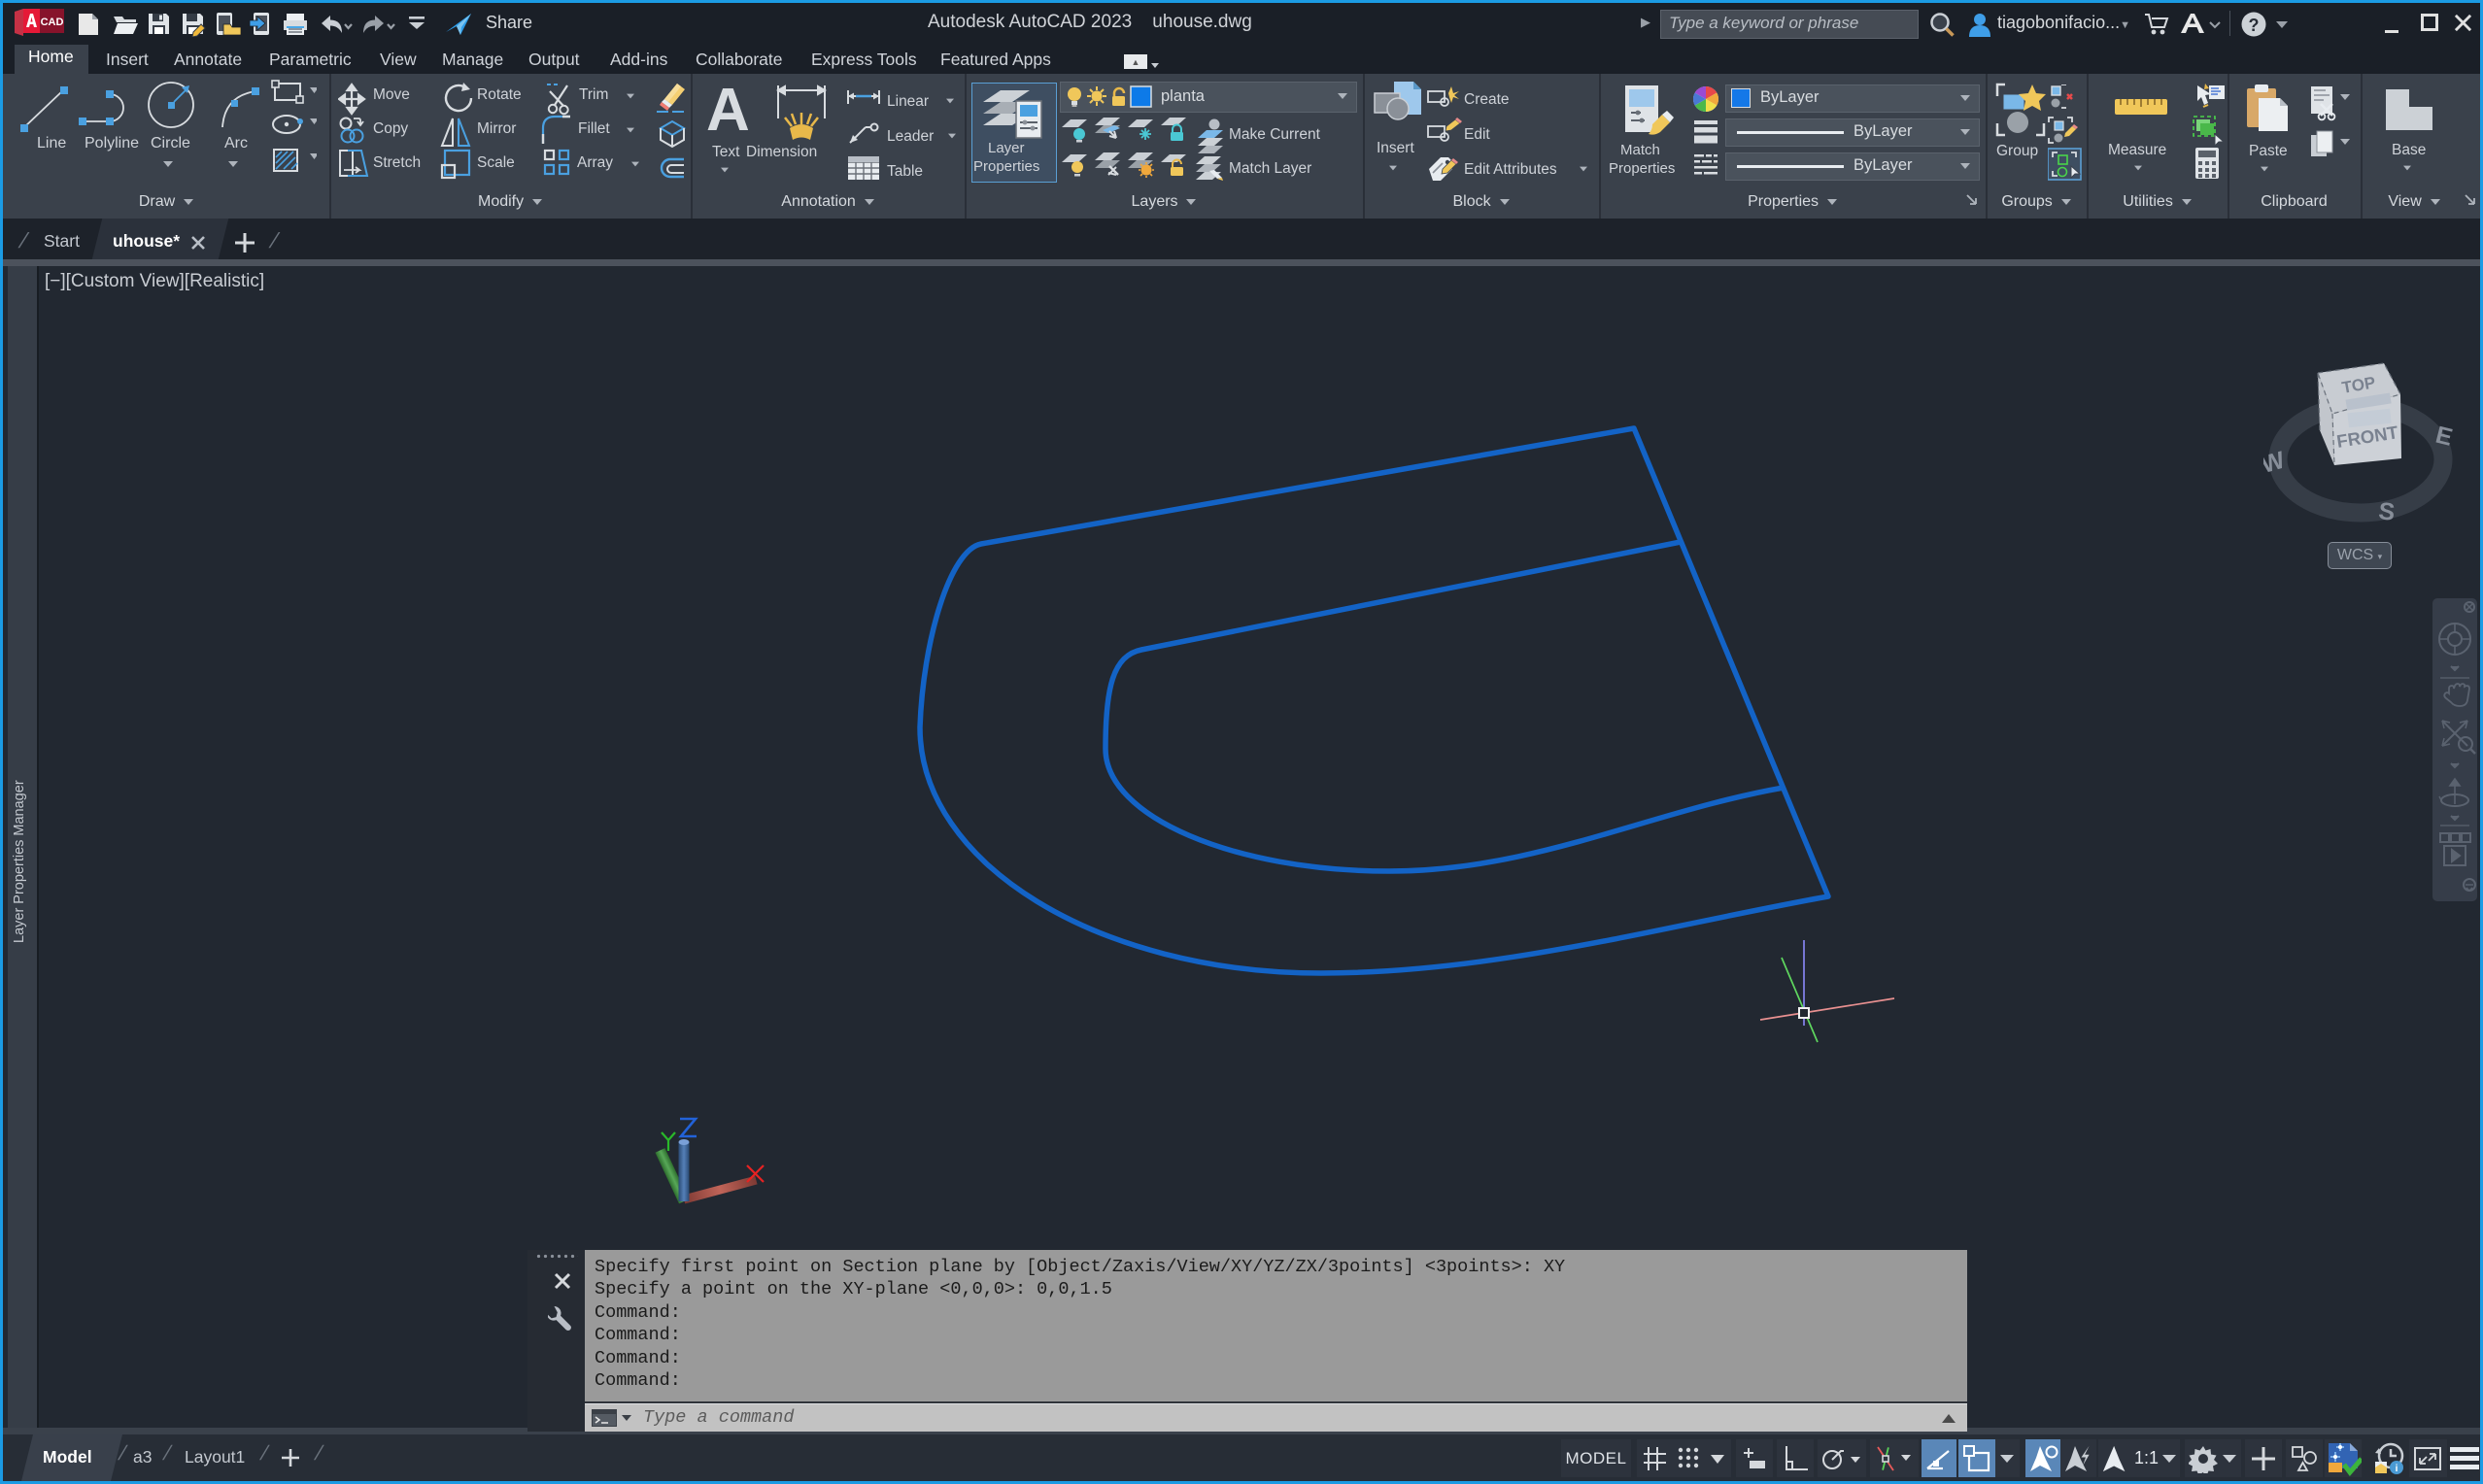 This screenshot has width=2483, height=1484. What do you see at coordinates (2387, 512) in the screenshot?
I see `svg-text: S` at bounding box center [2387, 512].